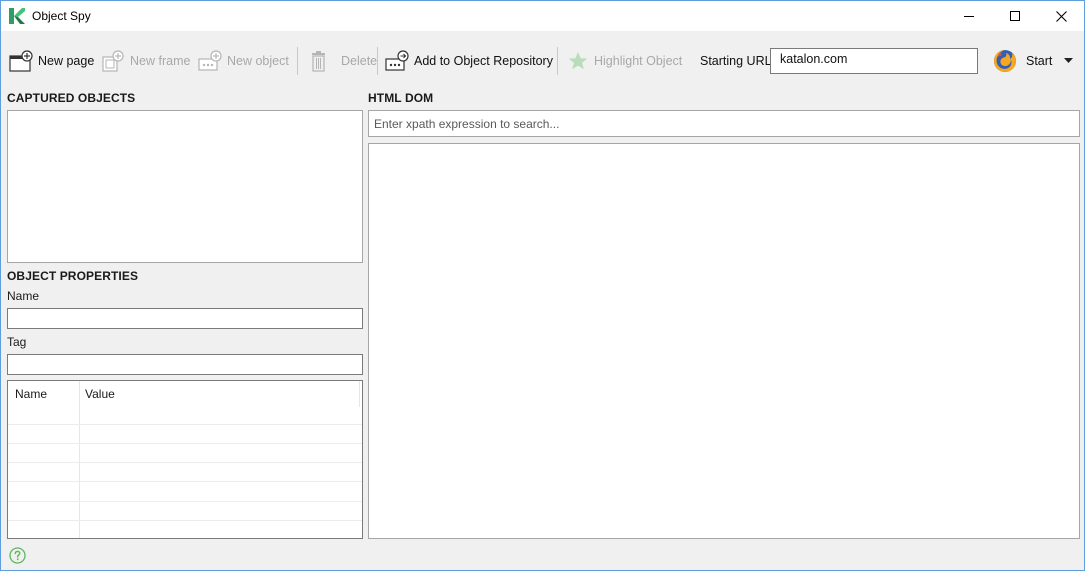 The image size is (1085, 571). I want to click on name-label: Name, so click(23, 296).